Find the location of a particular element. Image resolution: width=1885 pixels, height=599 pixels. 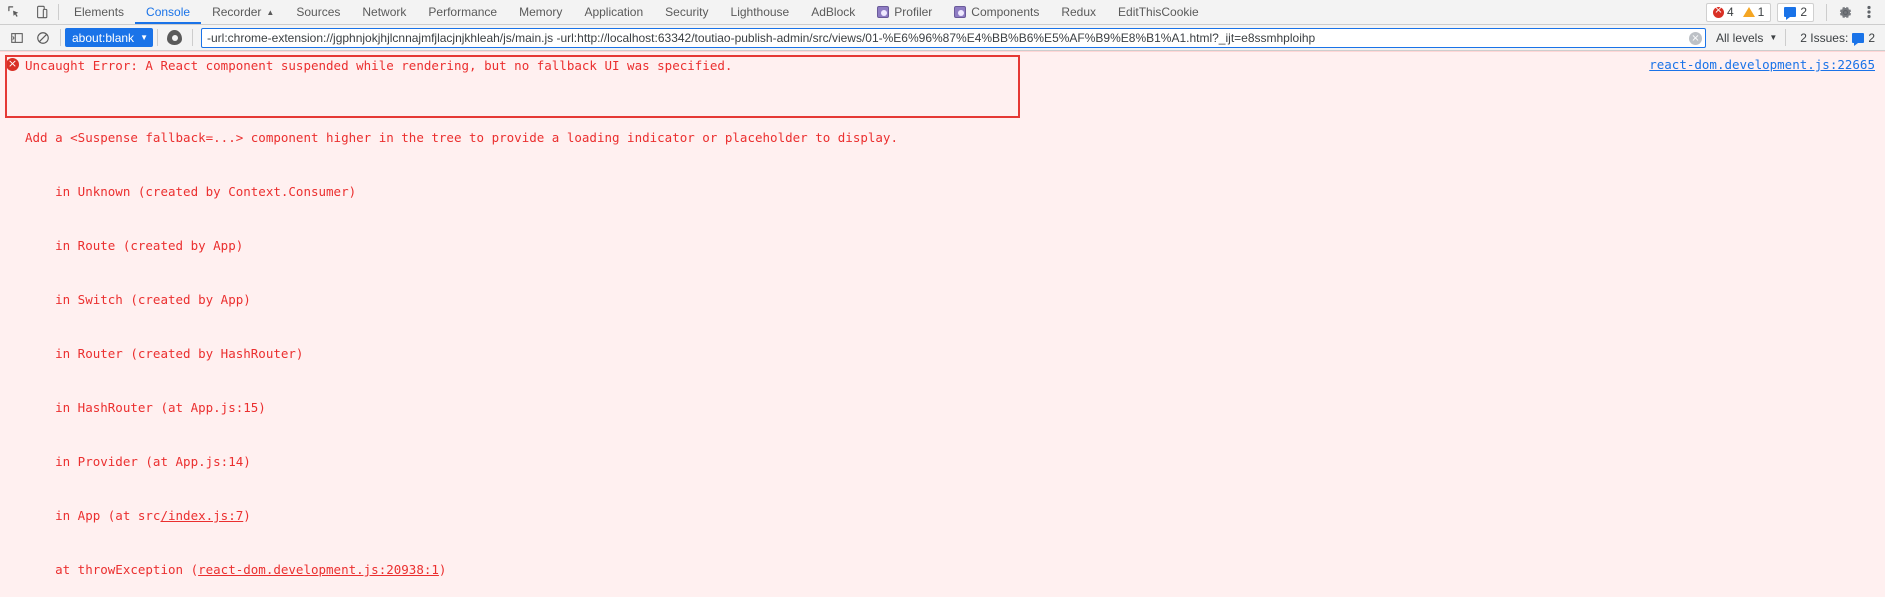

tab-console: Console is located at coordinates (168, 12).